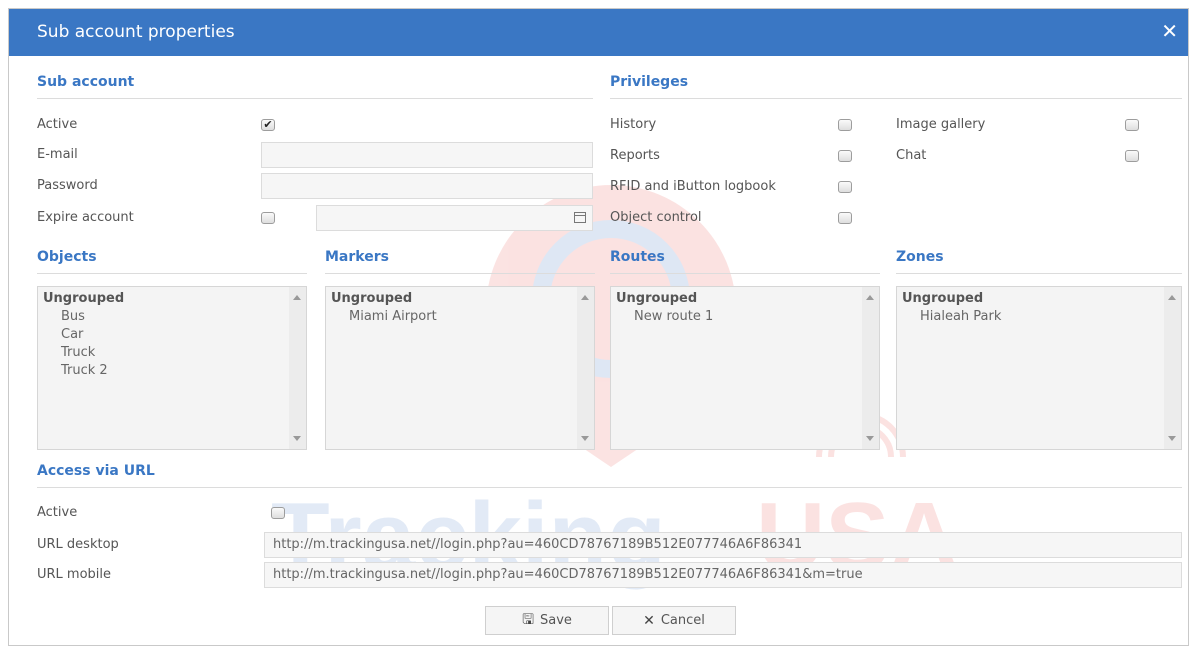  What do you see at coordinates (453, 299) in the screenshot?
I see `markers-group-ungrouped: Ungrouped` at bounding box center [453, 299].